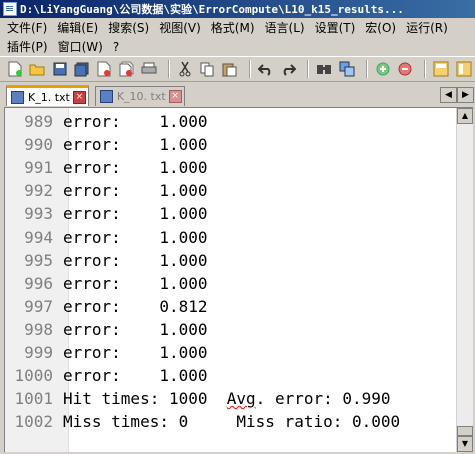  What do you see at coordinates (33, 399) in the screenshot?
I see `line-number: 1001` at bounding box center [33, 399].